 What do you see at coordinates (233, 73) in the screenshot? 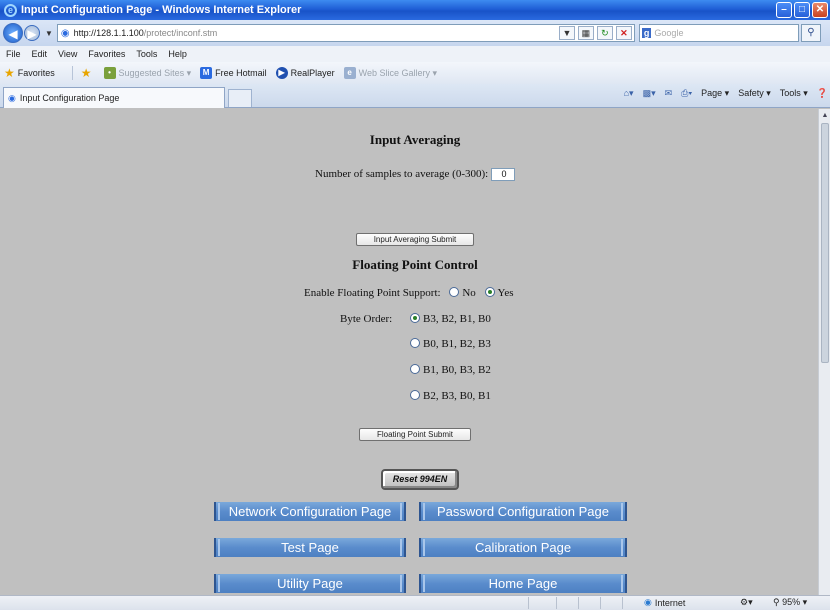
I see `favorites-link-free-hotmail: M Free Hotmail` at bounding box center [233, 73].